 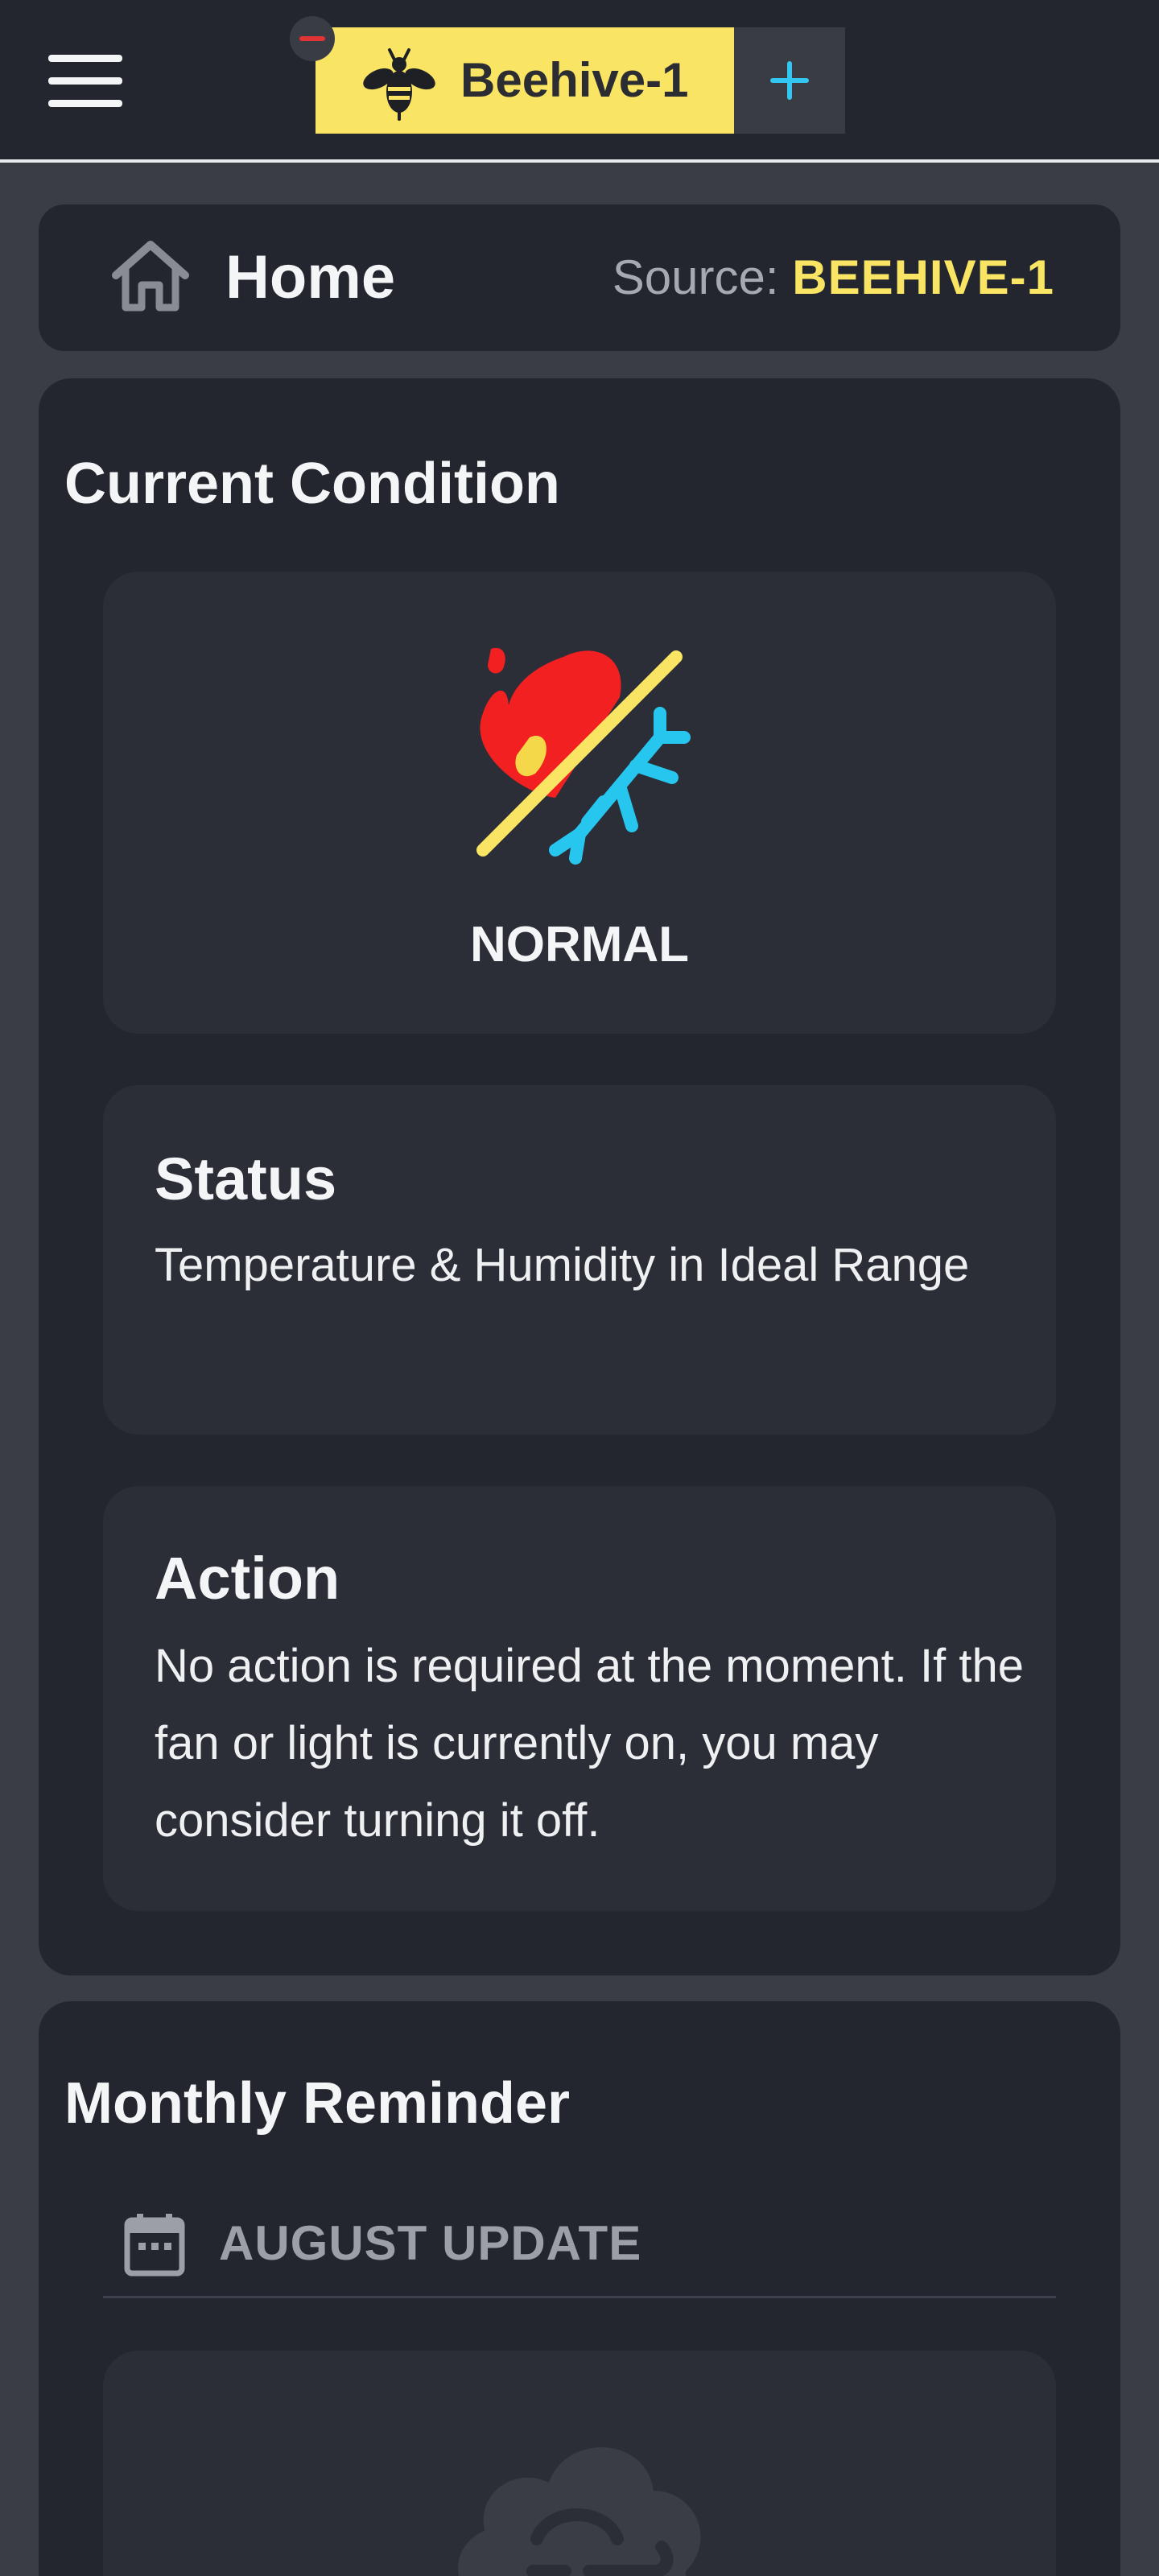 I want to click on status-heading: Status, so click(x=246, y=1179).